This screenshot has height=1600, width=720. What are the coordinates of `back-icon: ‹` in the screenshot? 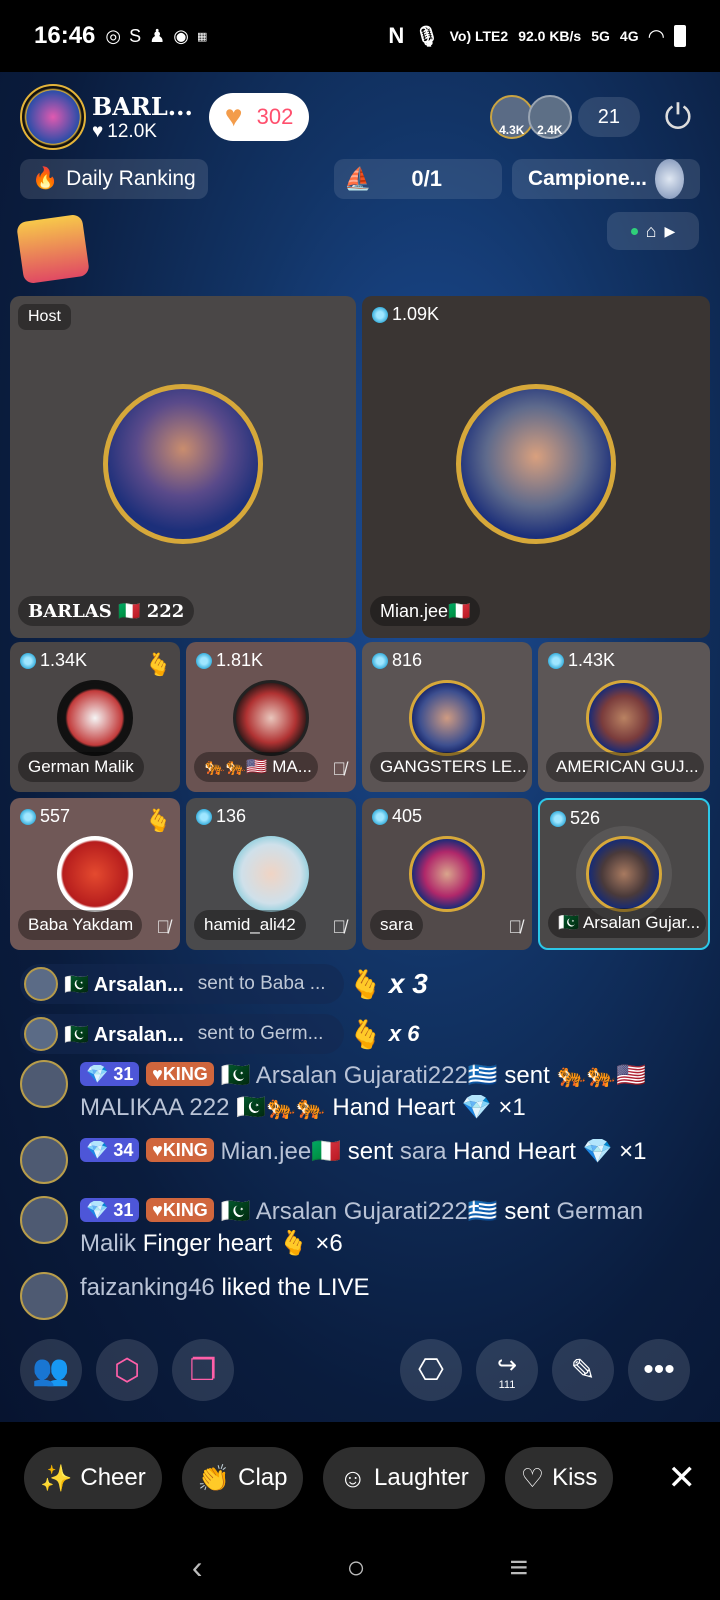 It's located at (197, 1567).